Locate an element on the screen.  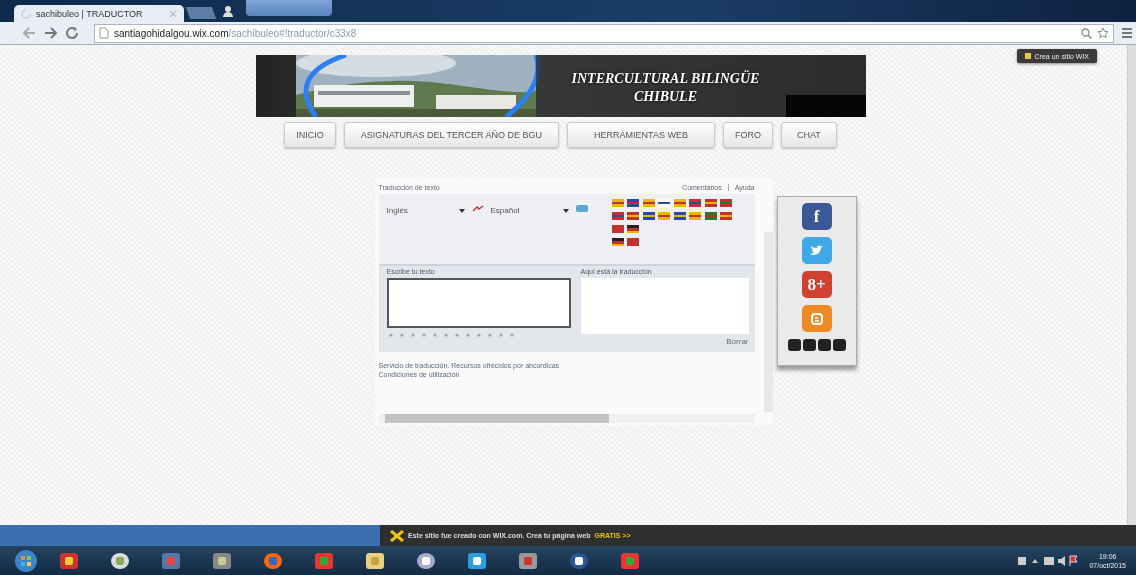
googleplus-button: 8+ is located at coordinates (816, 284).